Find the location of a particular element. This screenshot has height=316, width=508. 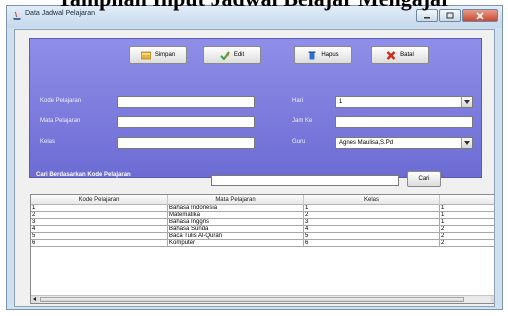

save-button: Simpan is located at coordinates (158, 55).